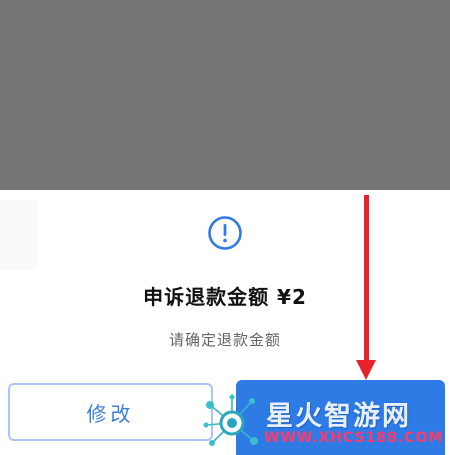 The height and width of the screenshot is (455, 450). What do you see at coordinates (338, 416) in the screenshot?
I see `watermark-name: 星火智游网` at bounding box center [338, 416].